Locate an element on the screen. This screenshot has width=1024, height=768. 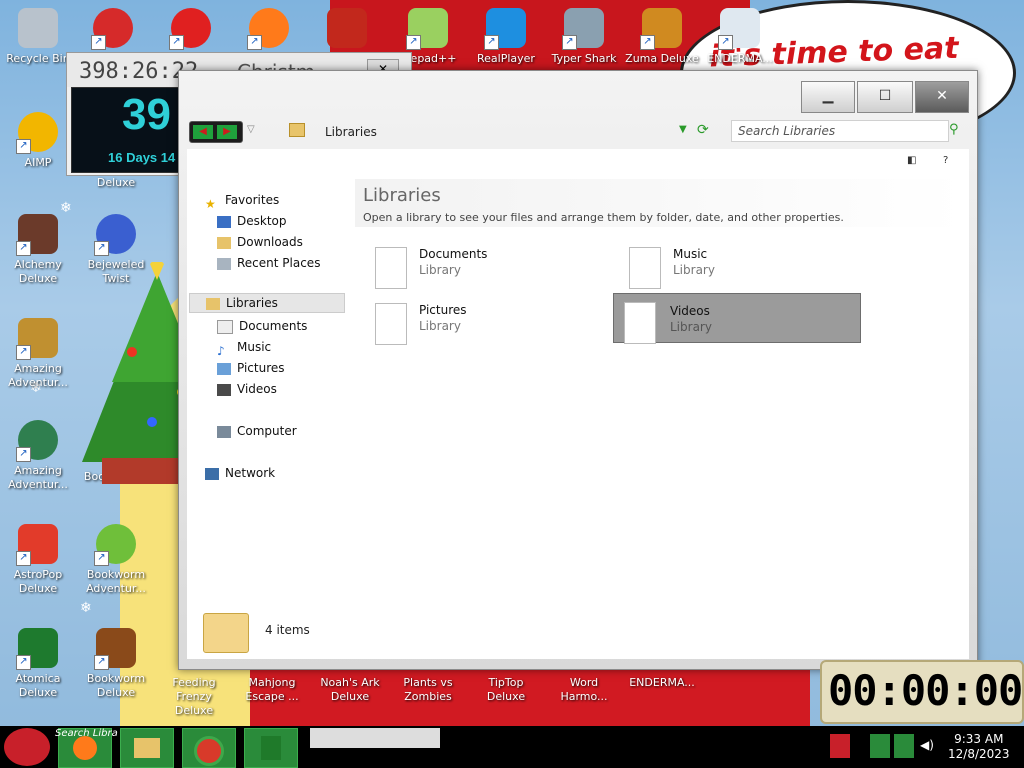
libraries-folder-icon is located at coordinates (297, 130).